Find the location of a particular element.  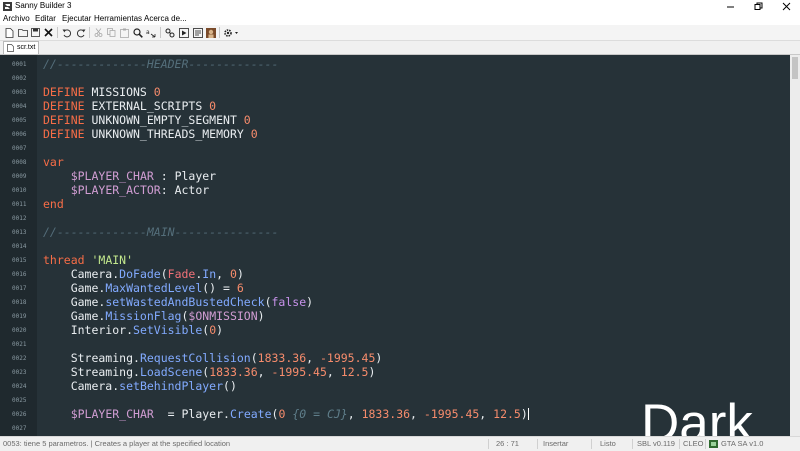

line-number: 0002 is located at coordinates (19, 78).